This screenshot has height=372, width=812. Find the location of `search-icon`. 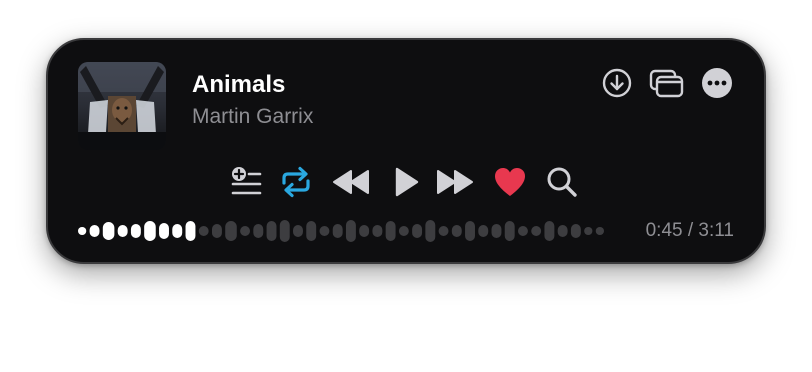

search-icon is located at coordinates (562, 182).